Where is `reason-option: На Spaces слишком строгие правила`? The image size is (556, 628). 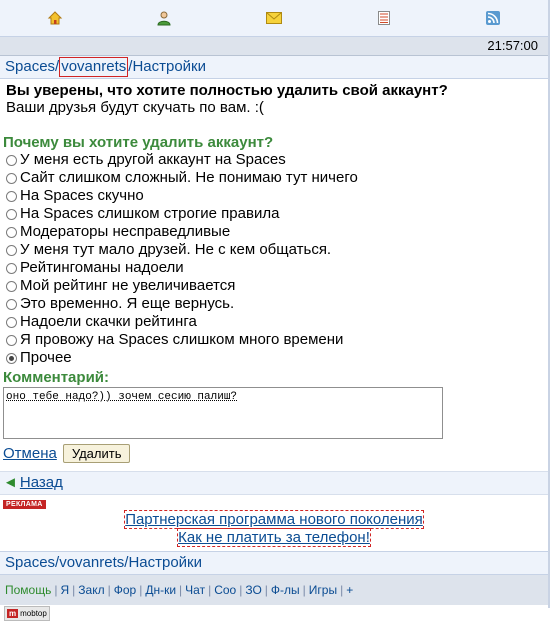
reason-option: На Spaces слишком строгие правила is located at coordinates (277, 214).